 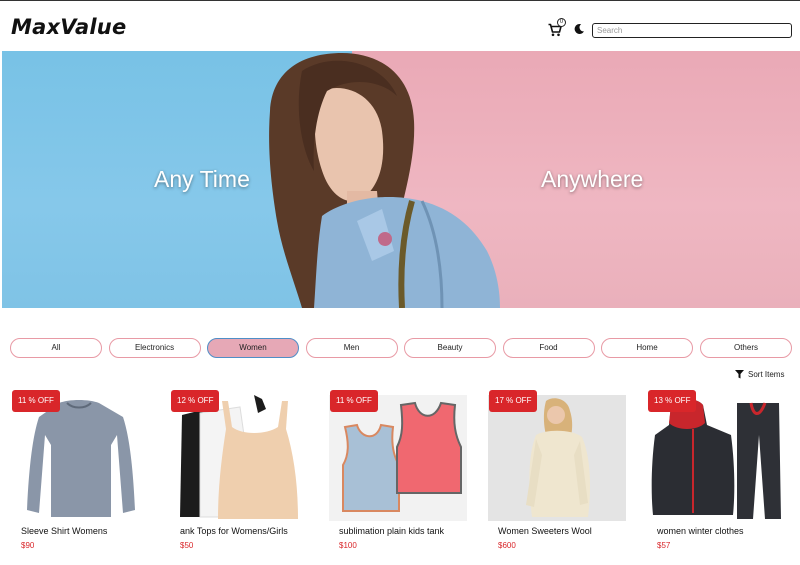 I want to click on product-price: $90, so click(x=28, y=545).